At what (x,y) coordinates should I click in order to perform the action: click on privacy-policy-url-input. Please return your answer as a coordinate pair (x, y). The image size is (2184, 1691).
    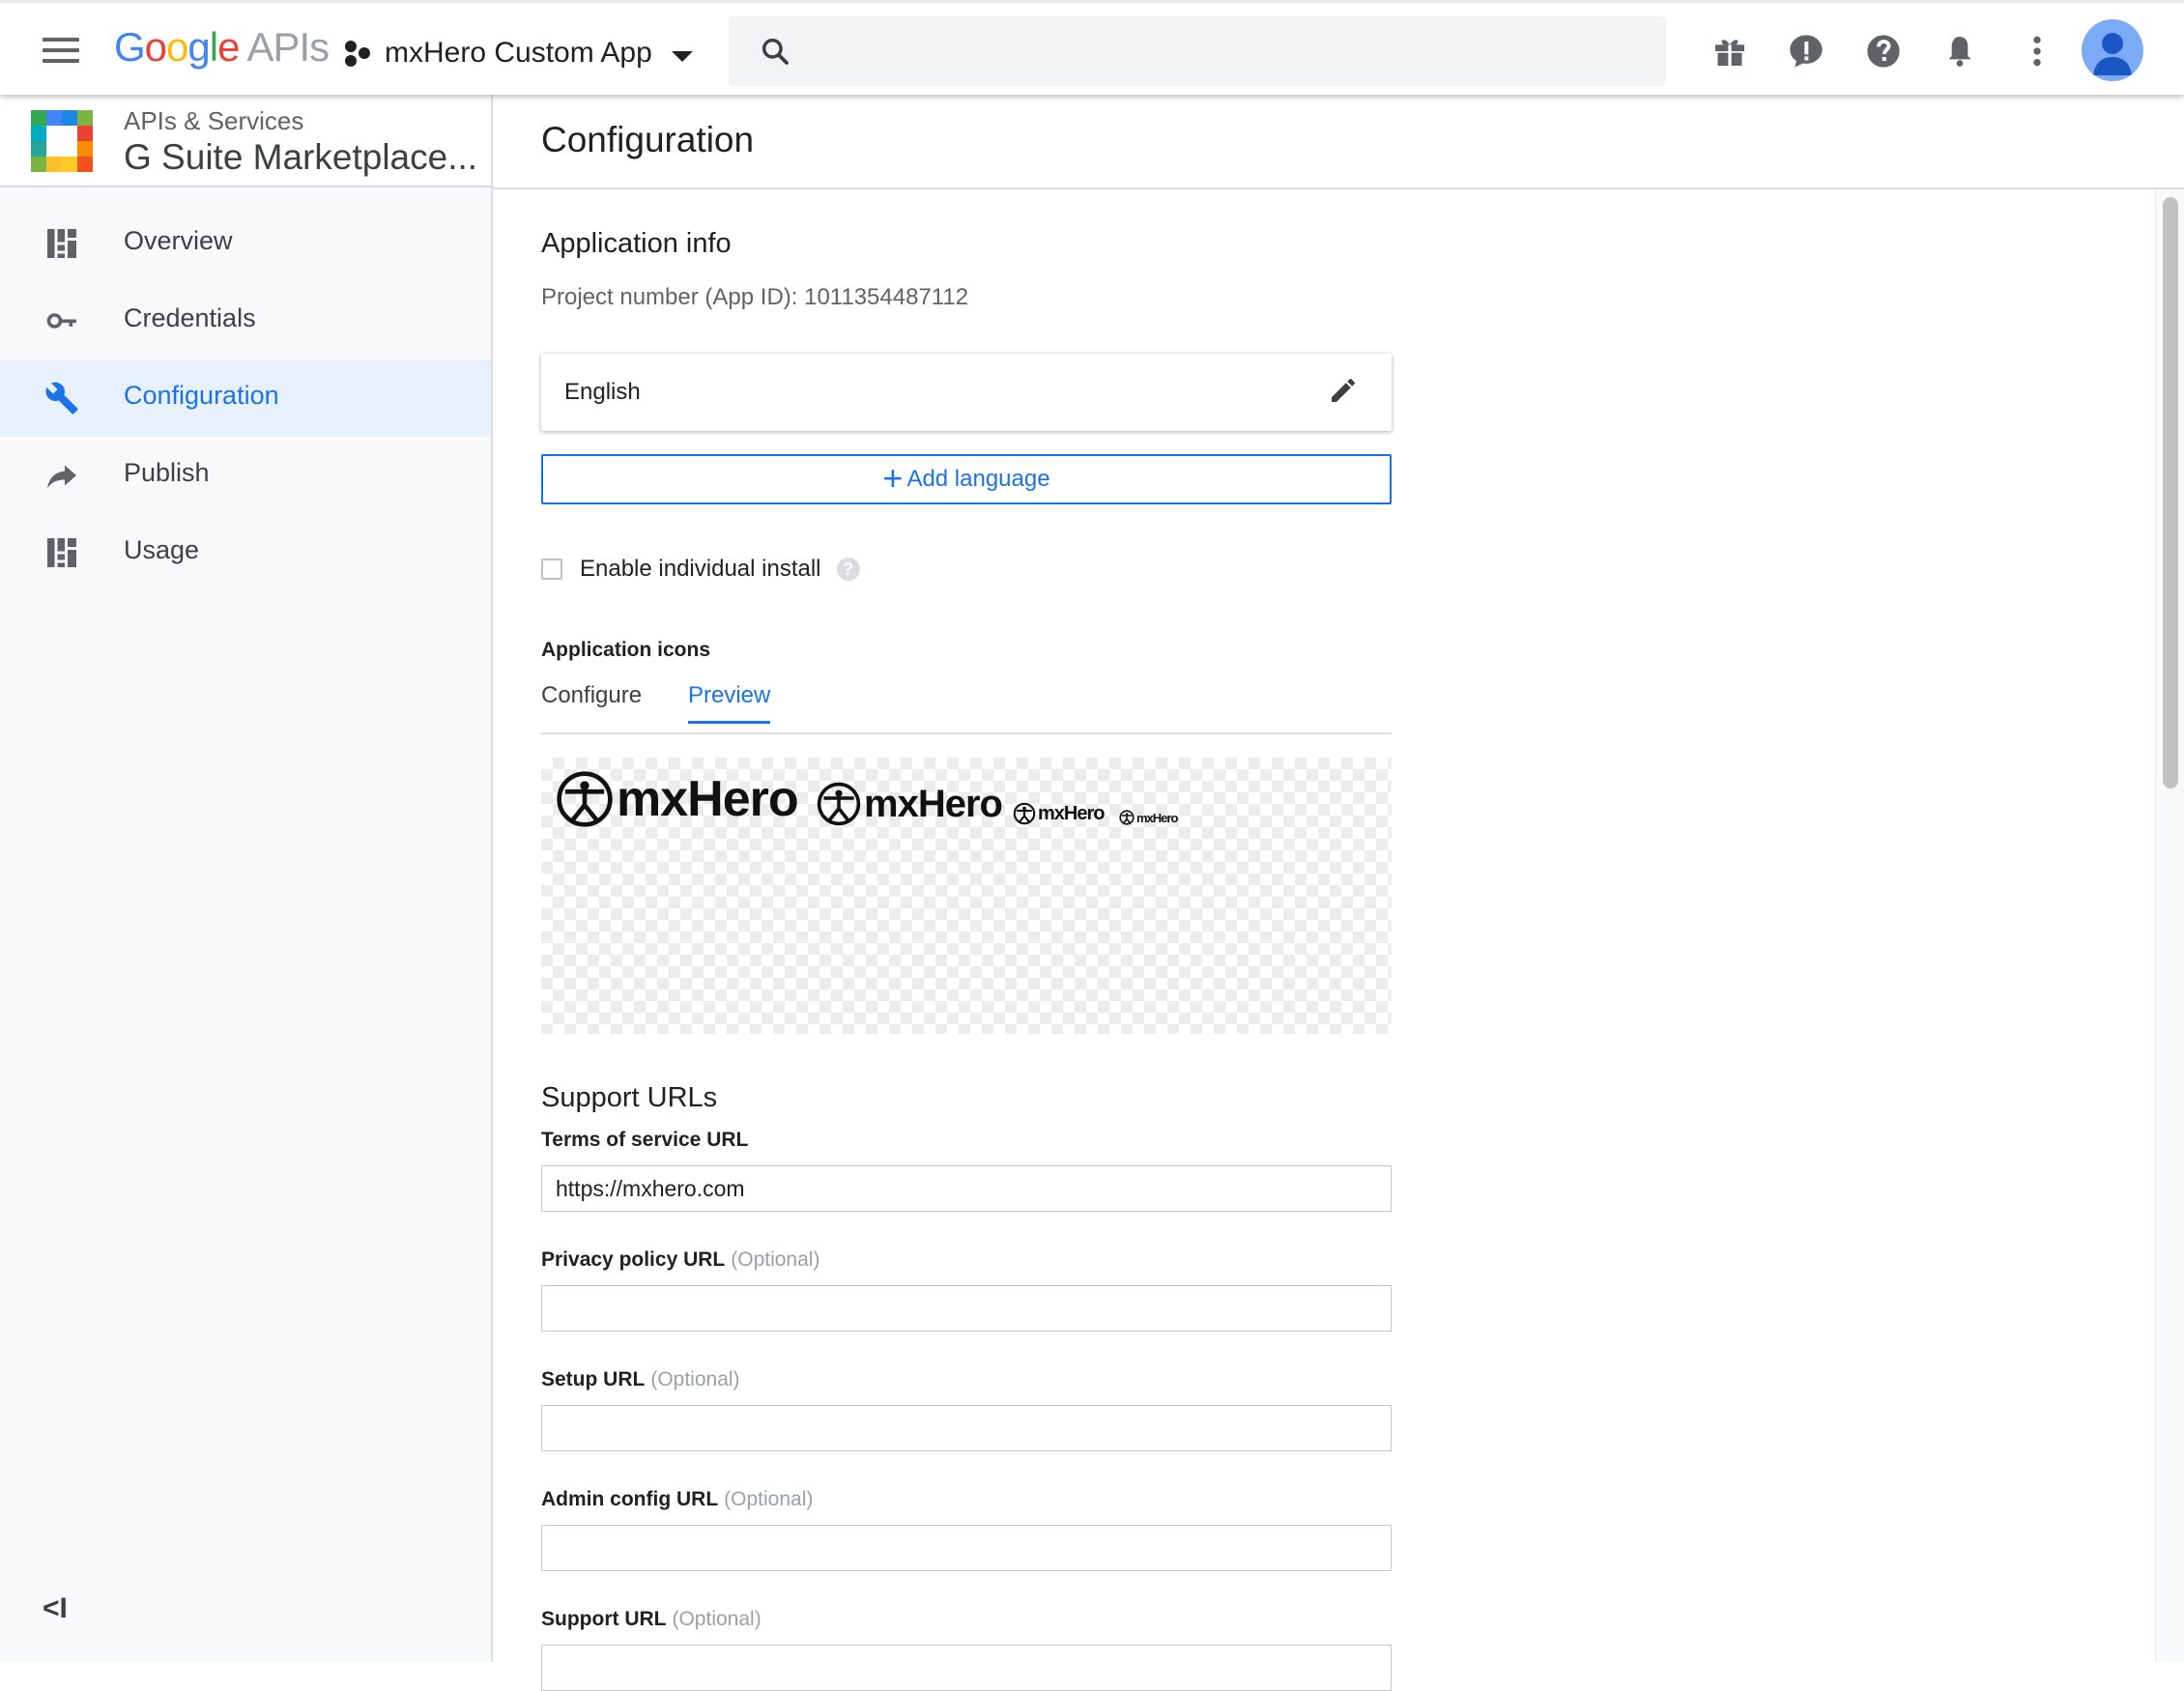
    Looking at the image, I should click on (967, 1308).